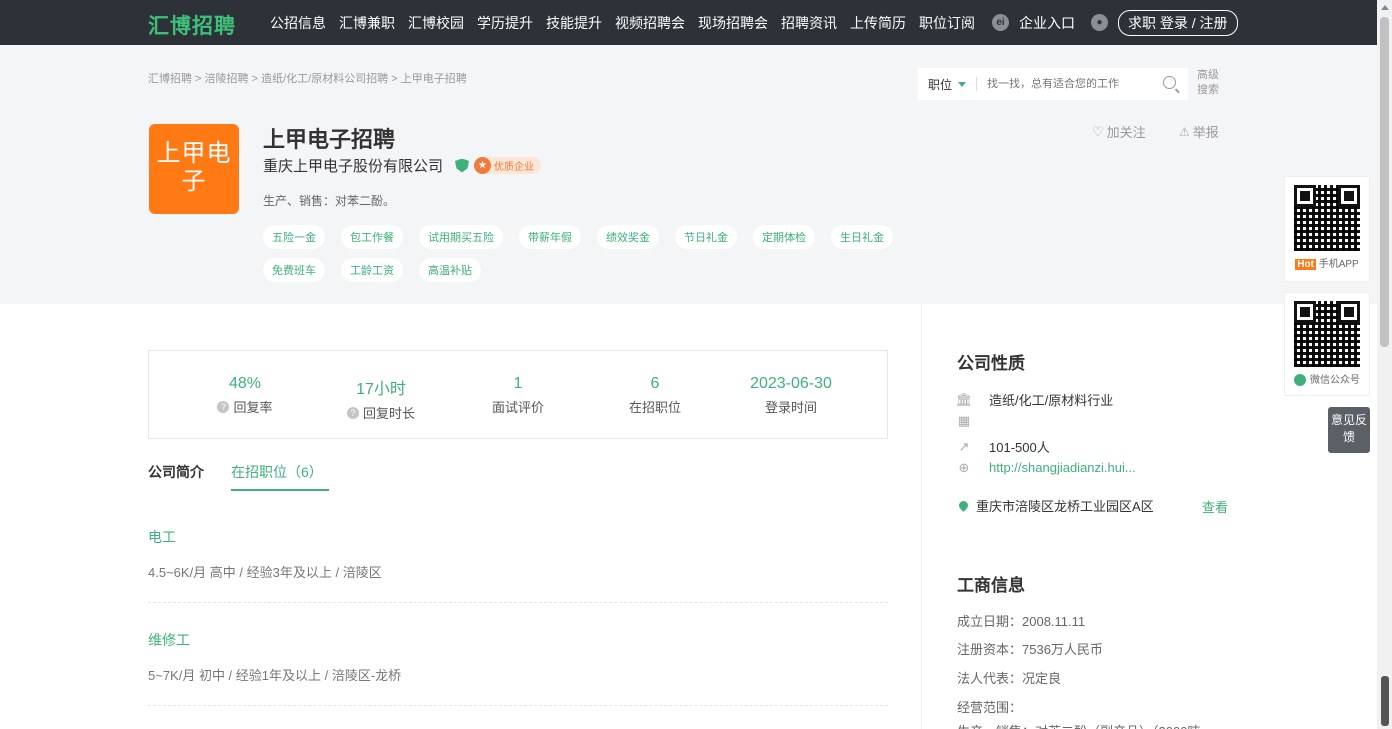 Image resolution: width=1392 pixels, height=729 pixels. What do you see at coordinates (1099, 22) in the screenshot?
I see `user-icon: ●` at bounding box center [1099, 22].